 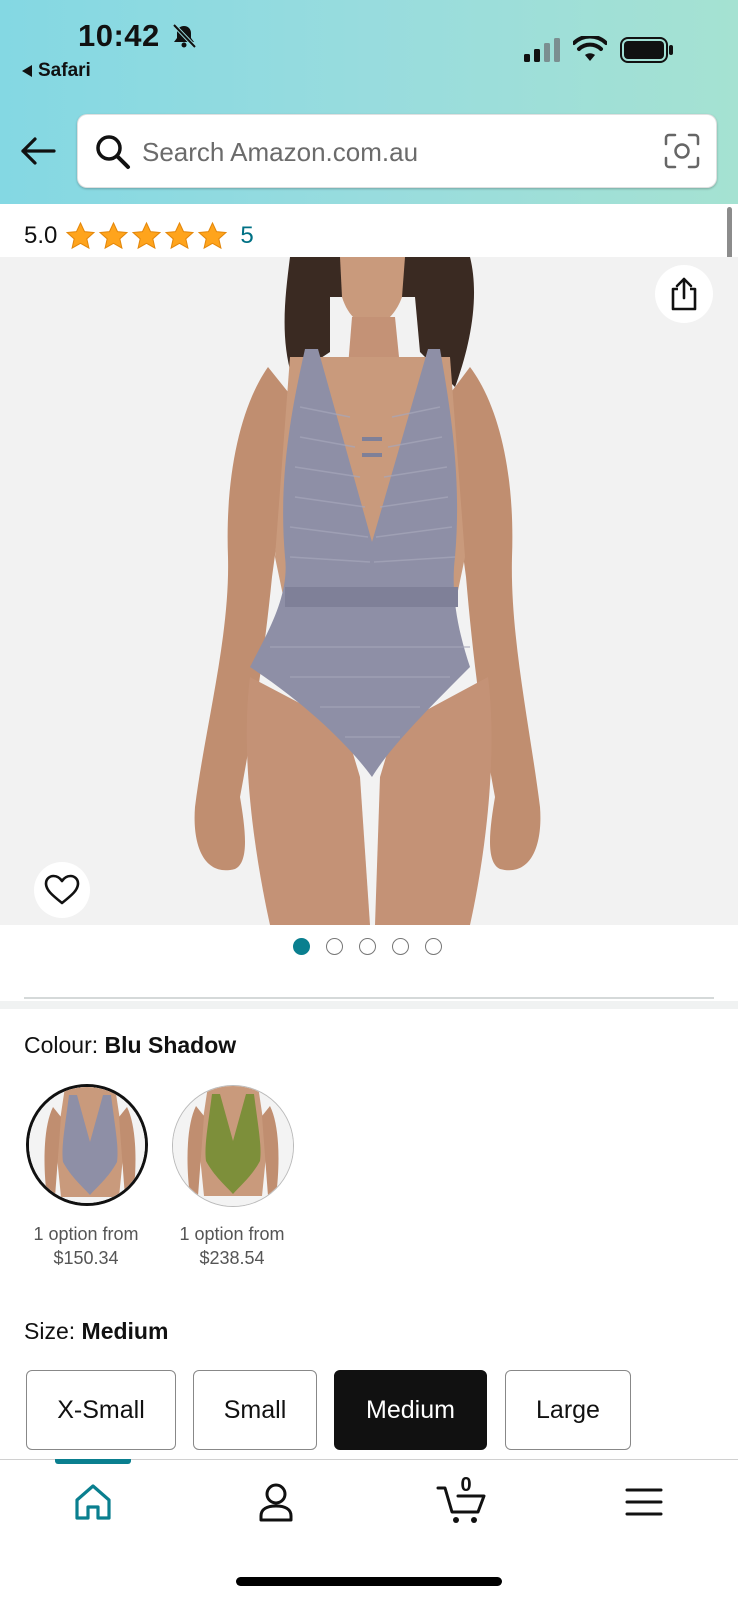 What do you see at coordinates (93, 1461) in the screenshot?
I see `active-tab-indicator` at bounding box center [93, 1461].